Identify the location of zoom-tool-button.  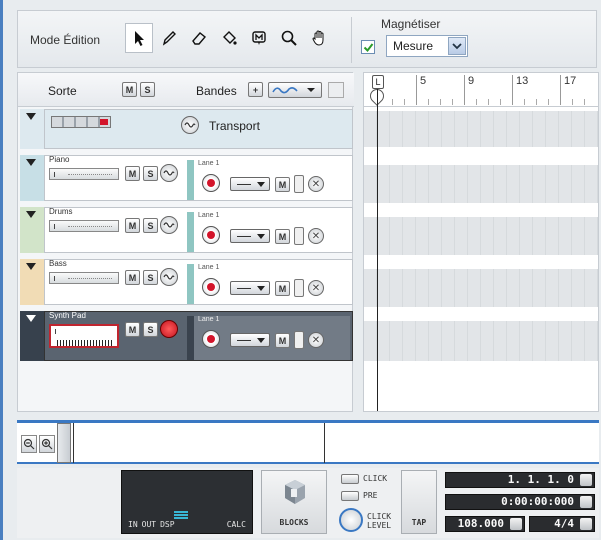
(289, 38).